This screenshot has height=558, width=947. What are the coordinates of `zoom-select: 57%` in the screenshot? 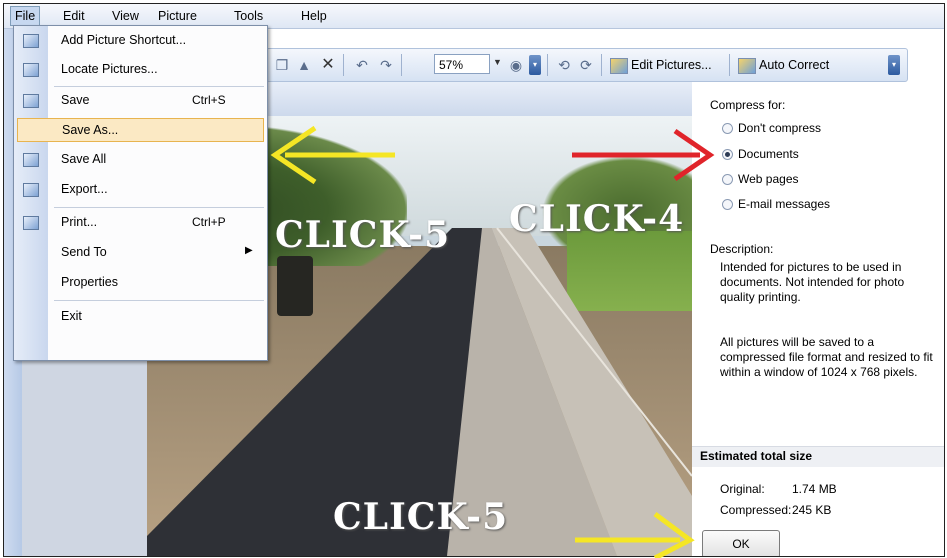 It's located at (462, 64).